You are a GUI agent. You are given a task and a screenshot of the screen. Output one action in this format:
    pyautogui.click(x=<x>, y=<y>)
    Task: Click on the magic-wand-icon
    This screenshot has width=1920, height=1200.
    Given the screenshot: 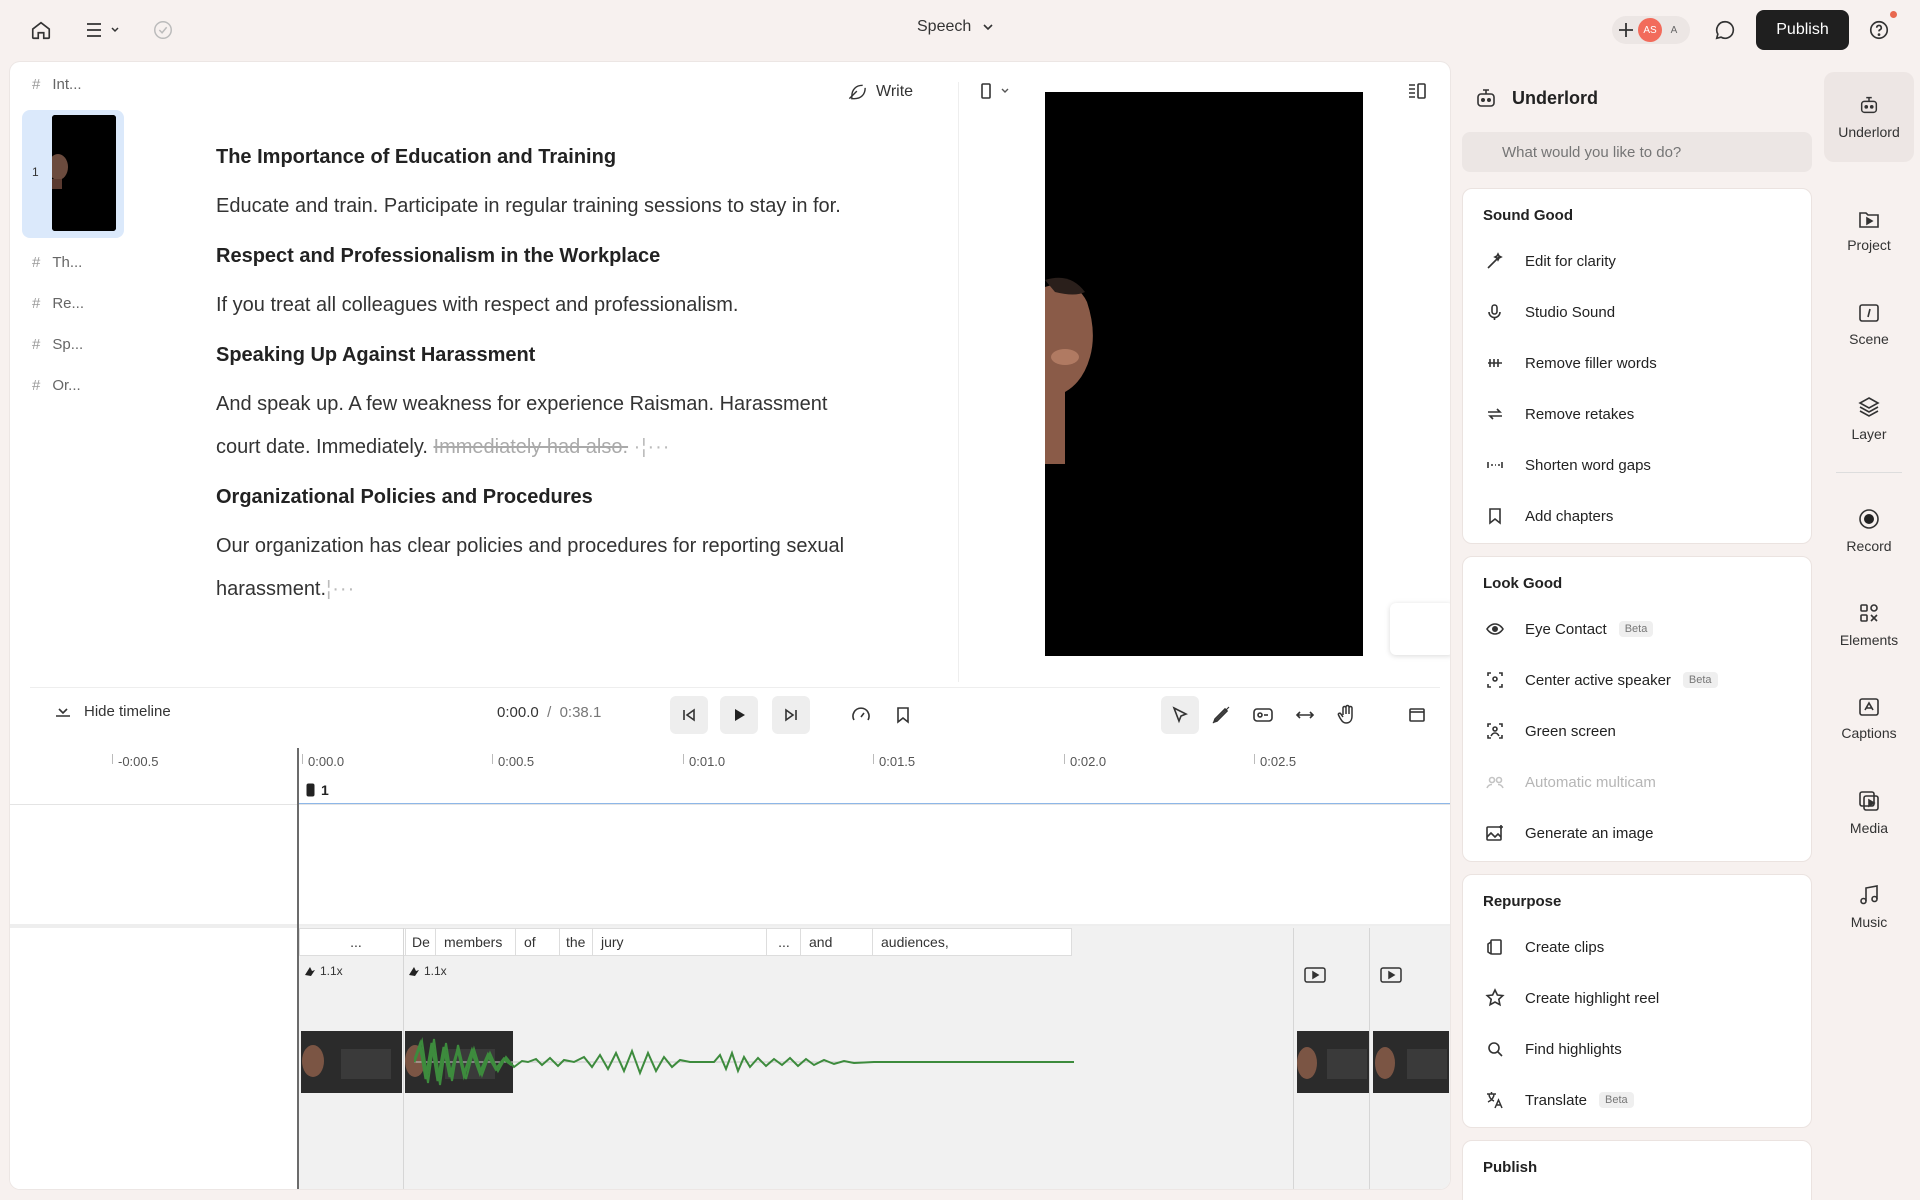 What is the action you would take?
    pyautogui.click(x=1495, y=261)
    